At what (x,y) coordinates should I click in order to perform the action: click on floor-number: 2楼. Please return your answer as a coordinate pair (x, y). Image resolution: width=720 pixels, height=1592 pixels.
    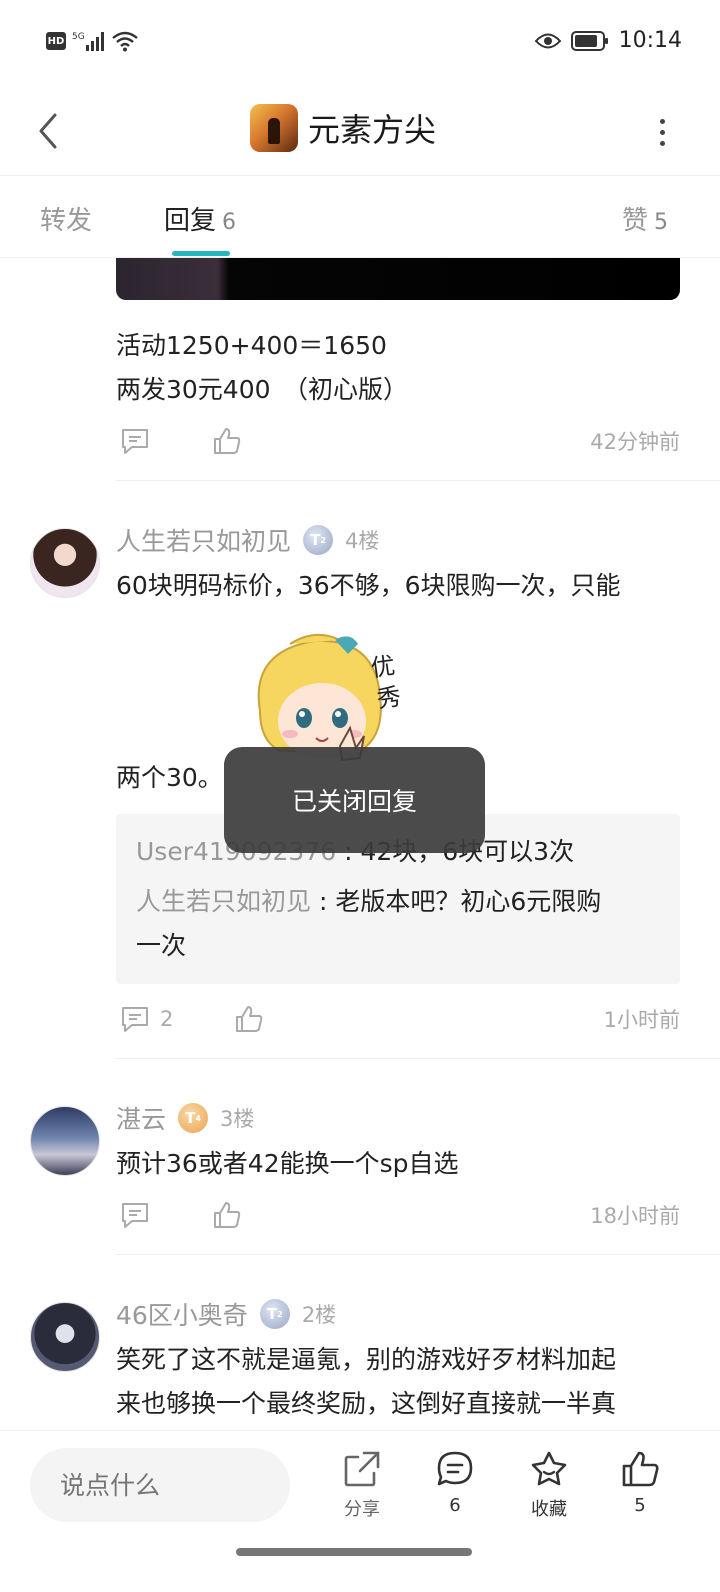
    Looking at the image, I should click on (319, 1315).